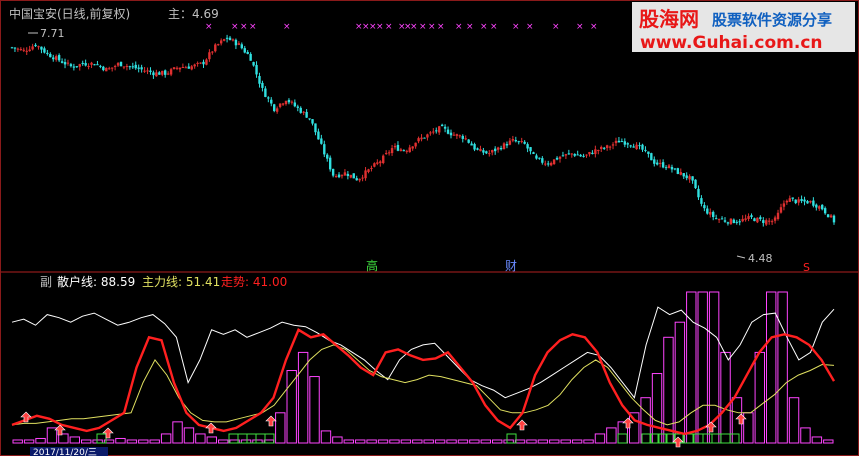  I want to click on sub-prefix: 副, so click(46, 282).